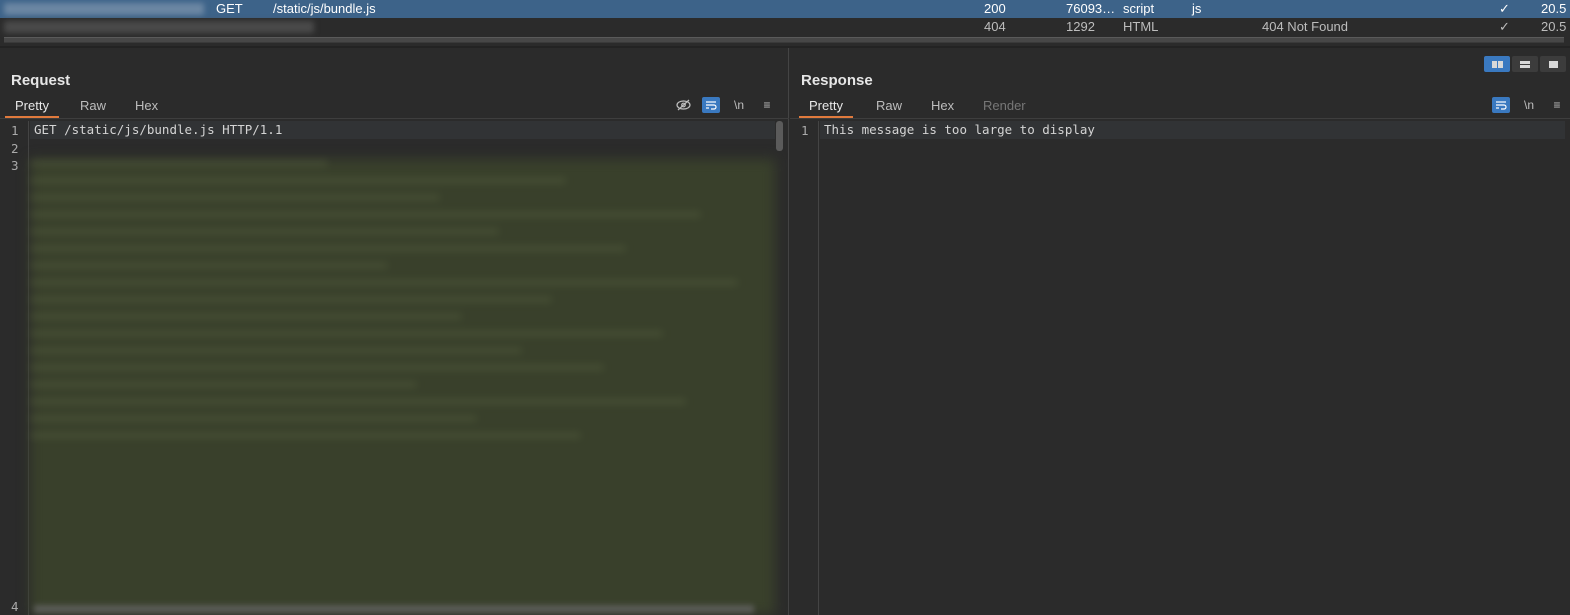 This screenshot has width=1570, height=615. I want to click on response-message: This message is too large to display, so click(1192, 130).